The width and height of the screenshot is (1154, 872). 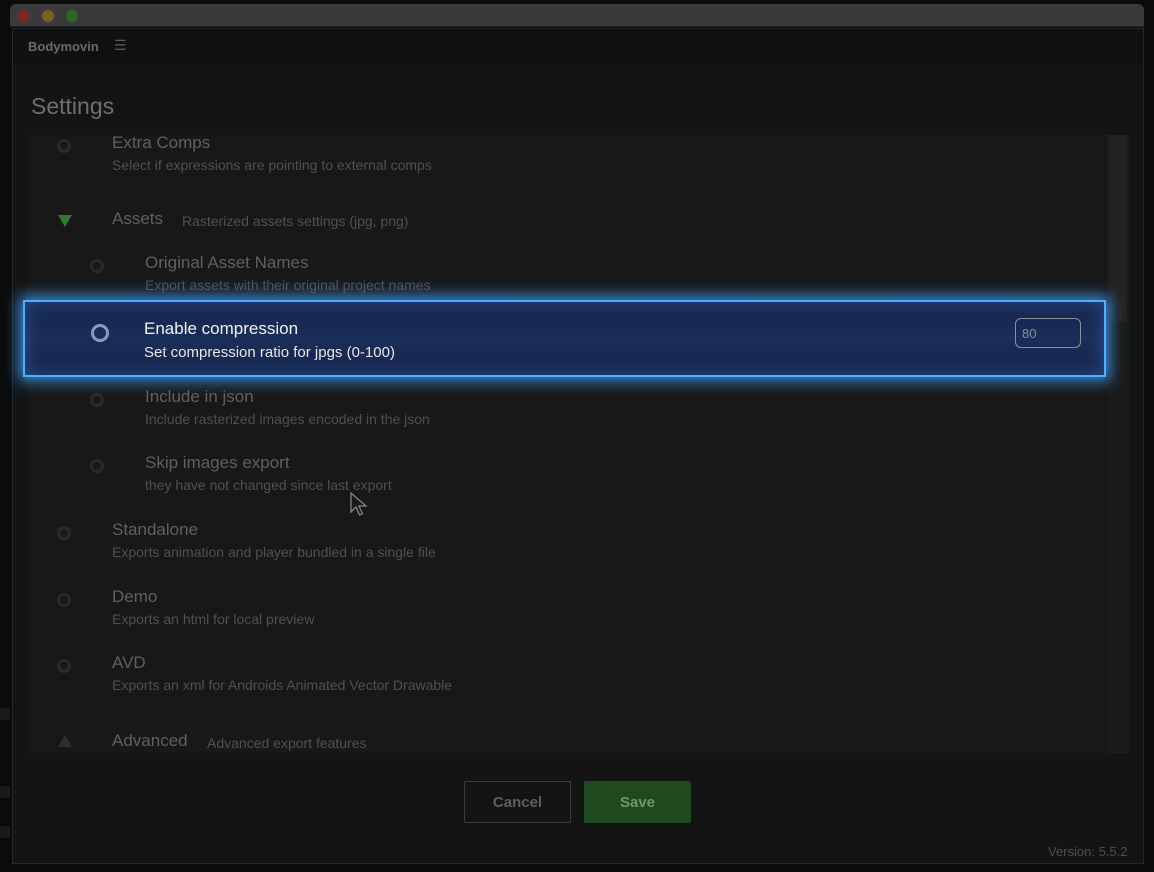 I want to click on save-button: Save, so click(x=637, y=802).